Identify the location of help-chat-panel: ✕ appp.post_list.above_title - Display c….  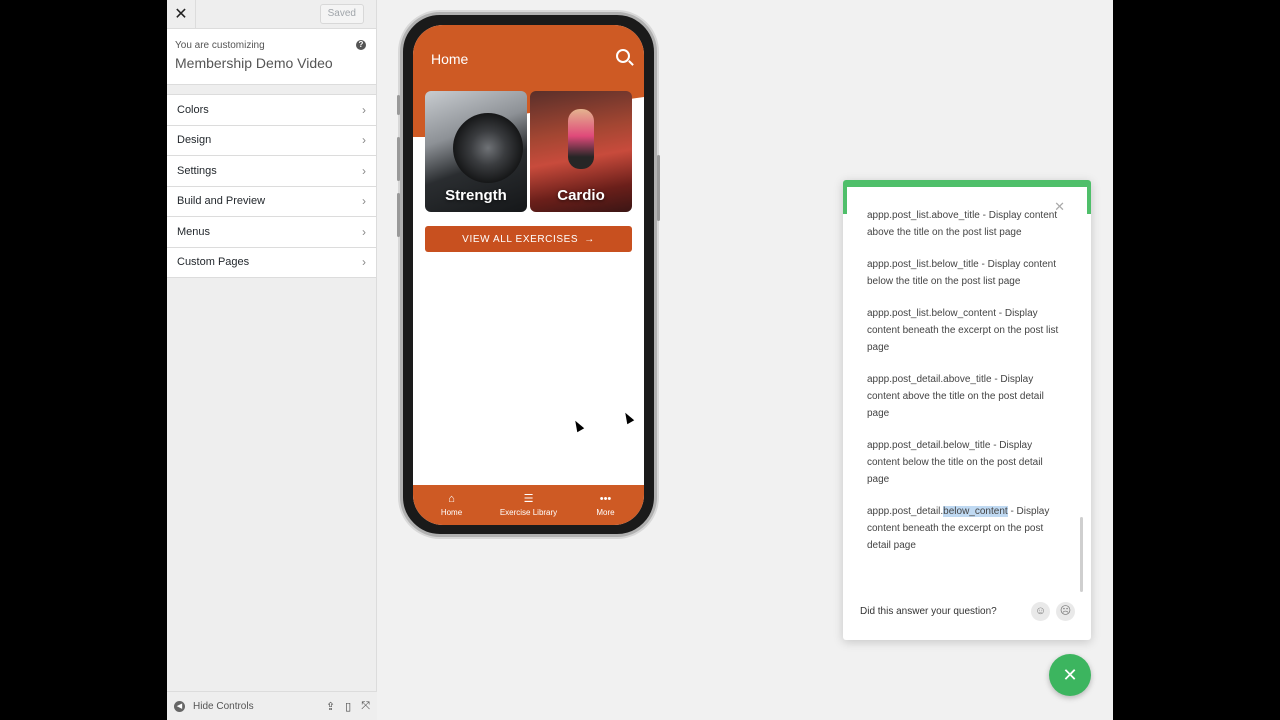
(967, 410).